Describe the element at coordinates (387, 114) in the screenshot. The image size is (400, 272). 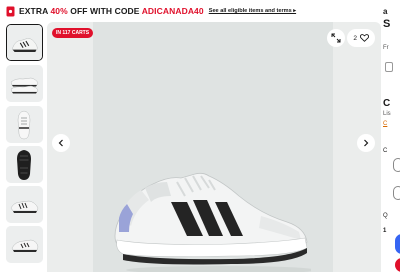
I see `list-price-text: Lis` at that location.